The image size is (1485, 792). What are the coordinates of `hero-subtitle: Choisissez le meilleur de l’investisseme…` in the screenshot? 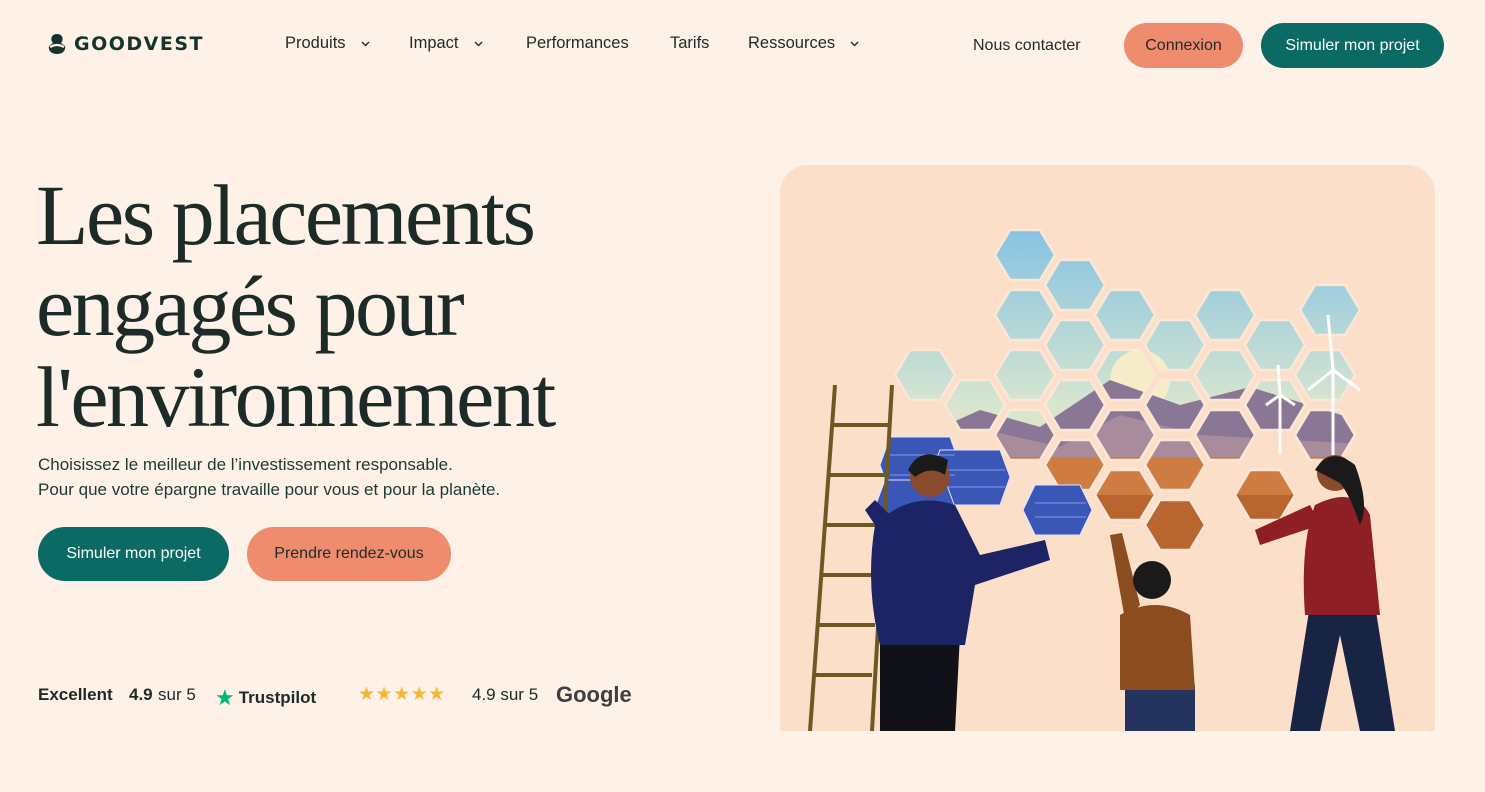 It's located at (269, 477).